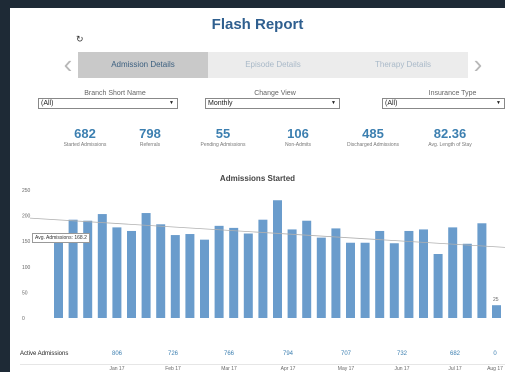 The image size is (505, 372). Describe the element at coordinates (108, 103) in the screenshot. I see `branch-select: (All) ▼` at that location.